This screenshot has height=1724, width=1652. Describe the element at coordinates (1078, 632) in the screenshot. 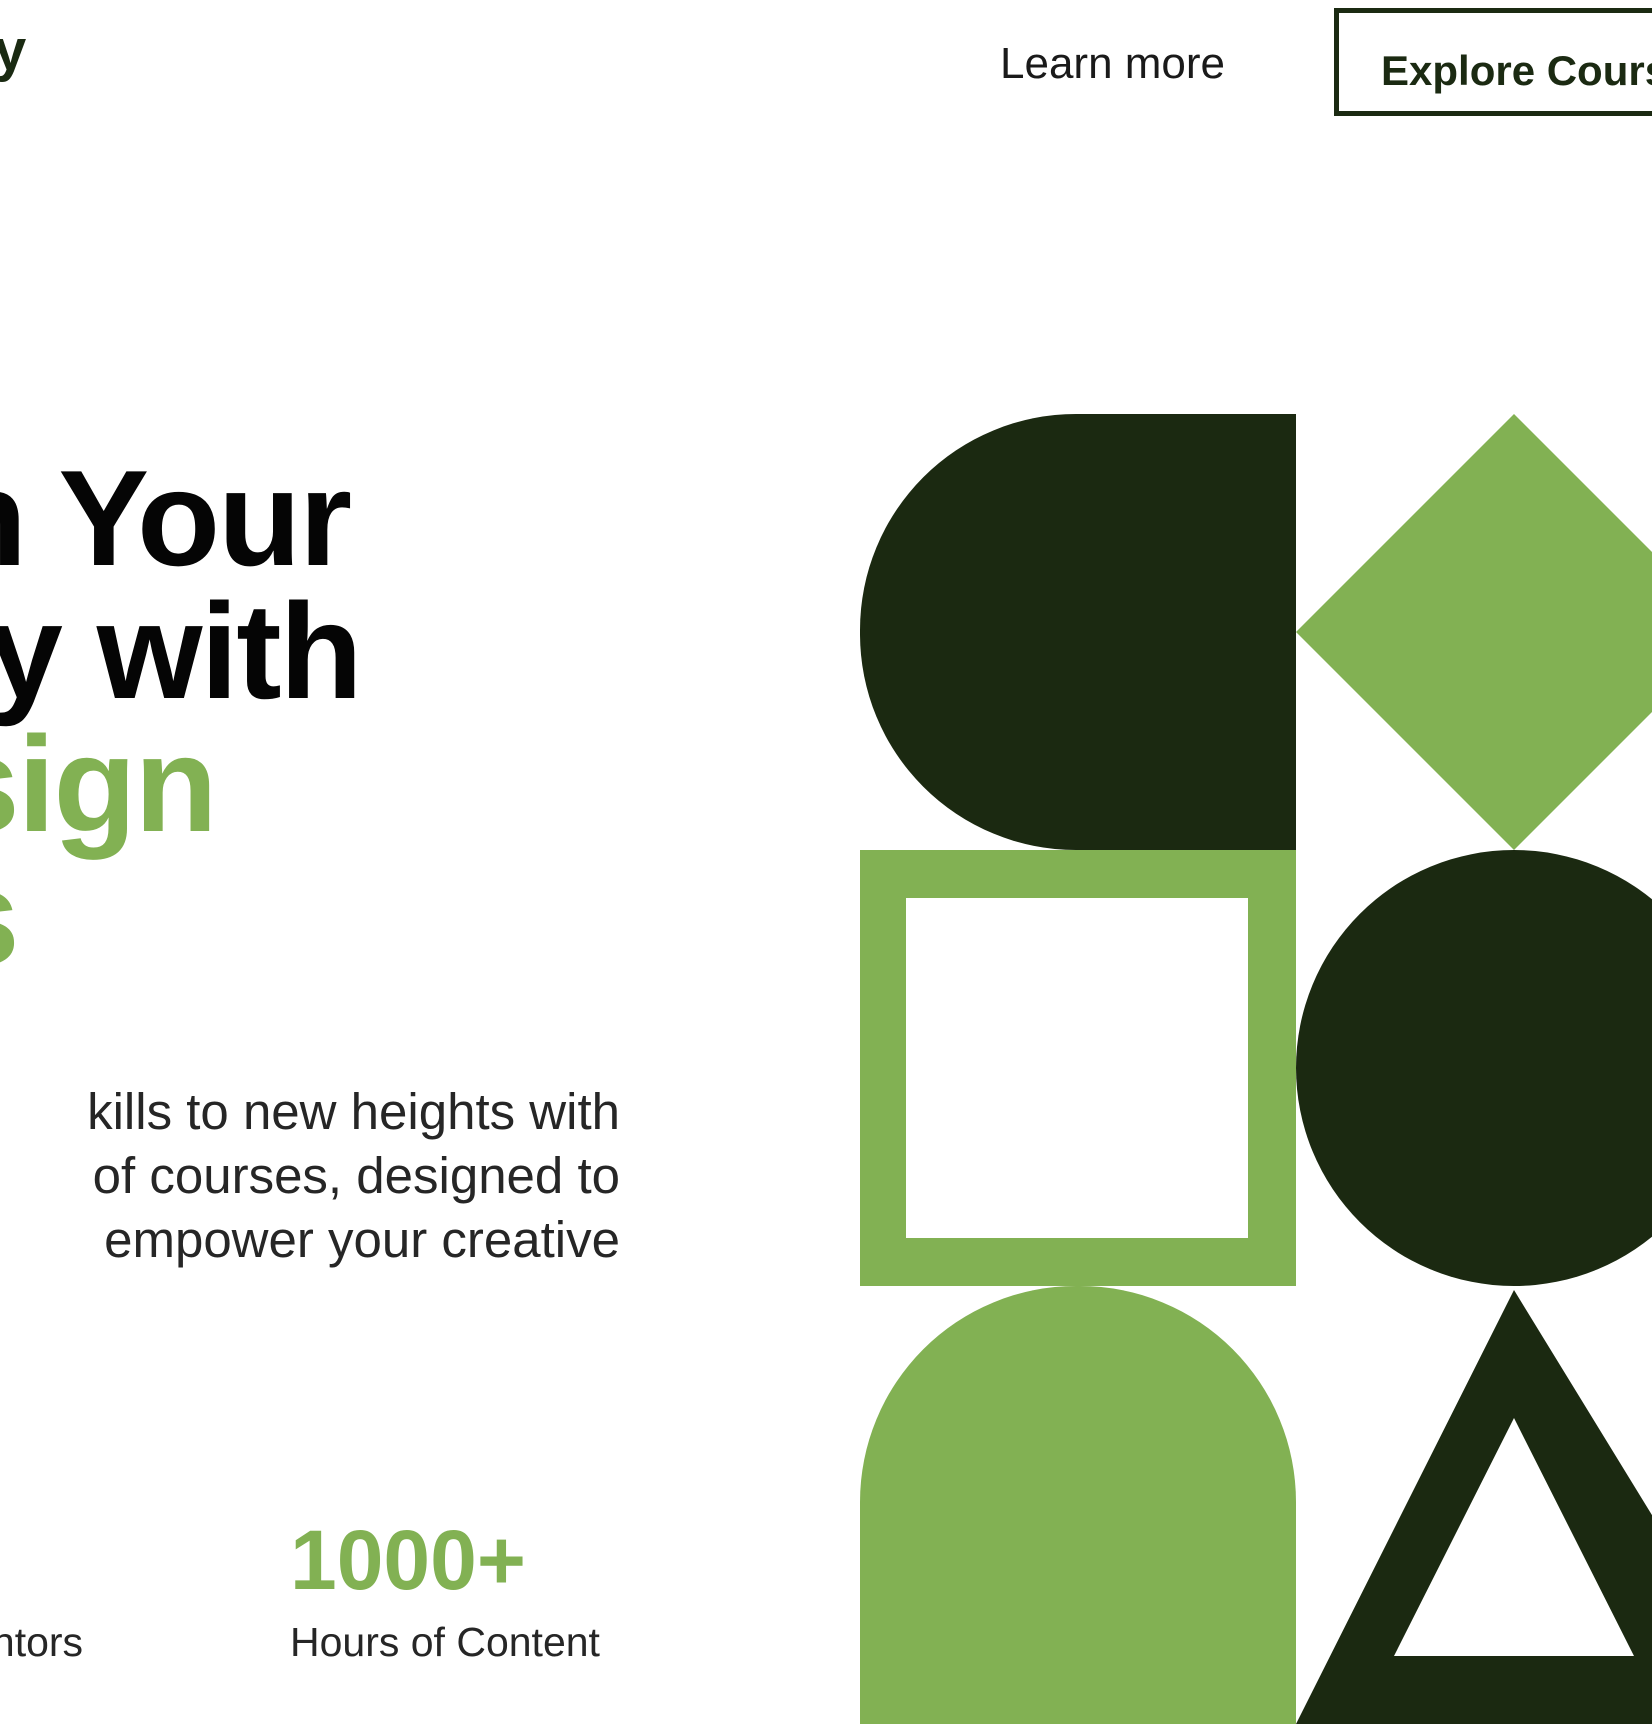

I see `rounded-half-shape` at that location.